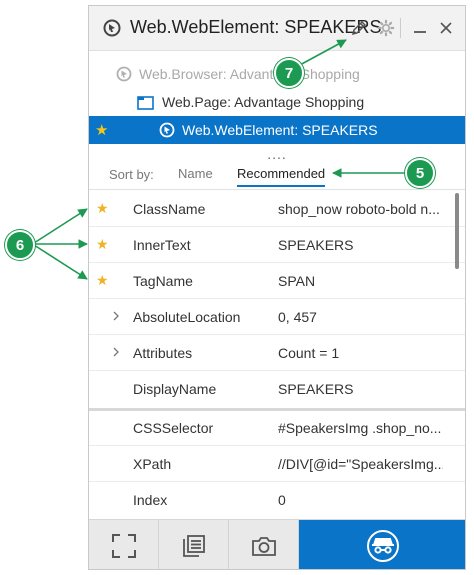 The image size is (474, 575). What do you see at coordinates (60, 226) in the screenshot?
I see `callout-6-arrow-a` at bounding box center [60, 226].